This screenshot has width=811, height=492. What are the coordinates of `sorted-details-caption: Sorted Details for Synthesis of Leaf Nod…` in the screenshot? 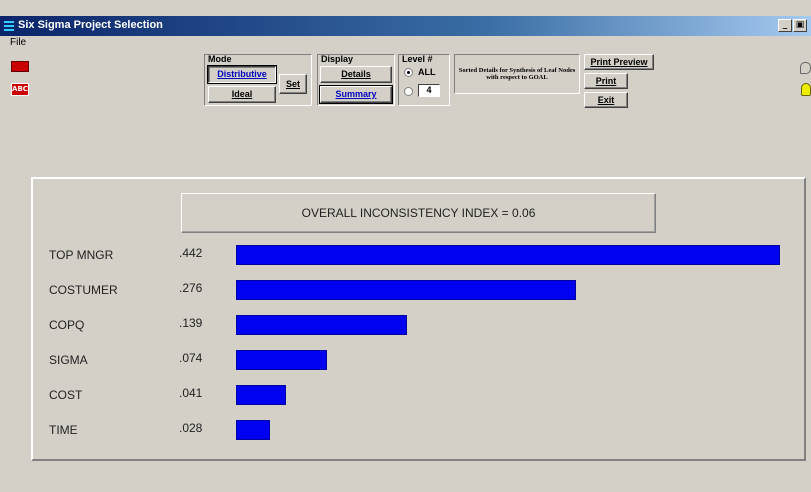 It's located at (517, 74).